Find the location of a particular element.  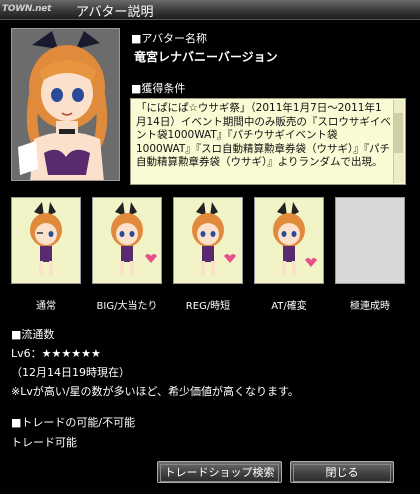

avatar-name-heading: ■アバター名称 is located at coordinates (169, 38).